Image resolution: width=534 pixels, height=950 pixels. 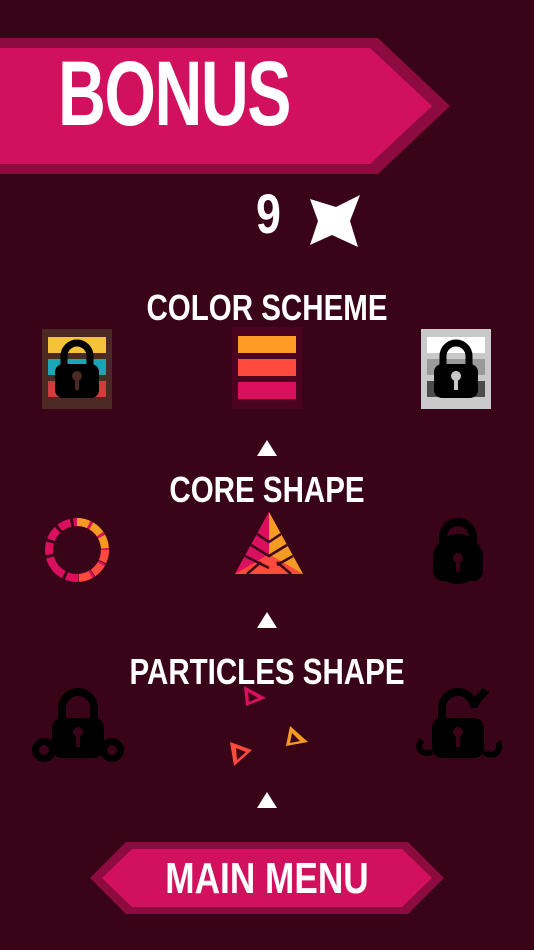 What do you see at coordinates (77, 550) in the screenshot?
I see `core-shape-option-ring` at bounding box center [77, 550].